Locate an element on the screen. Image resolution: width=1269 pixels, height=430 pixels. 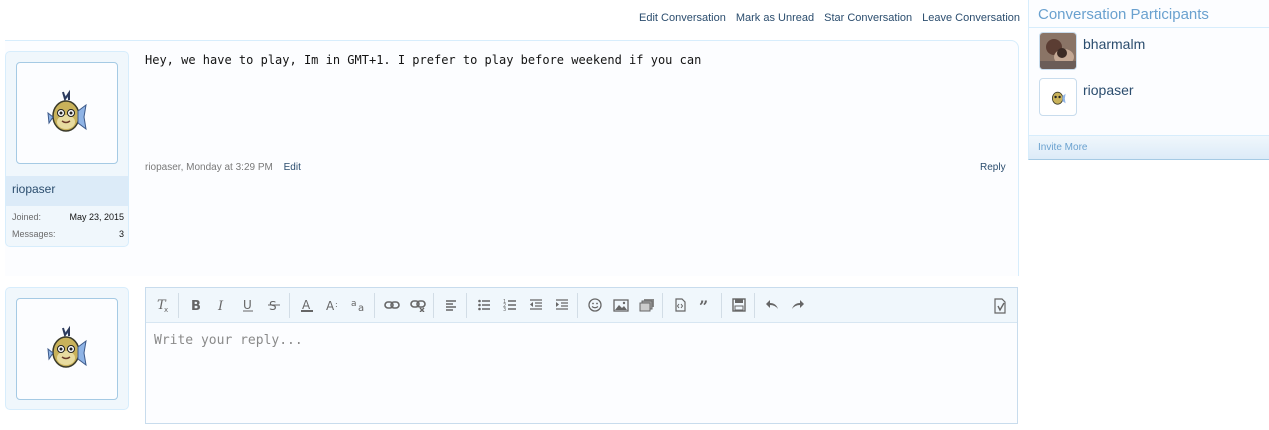
edit-conversation-link: Edit Conversation is located at coordinates (682, 18).